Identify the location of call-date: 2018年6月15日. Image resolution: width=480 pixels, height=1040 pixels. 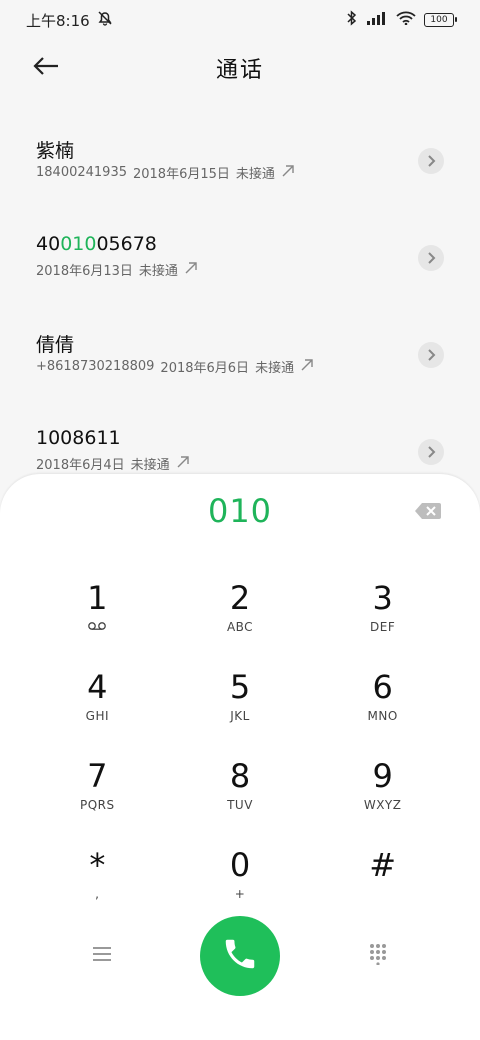
(181, 174).